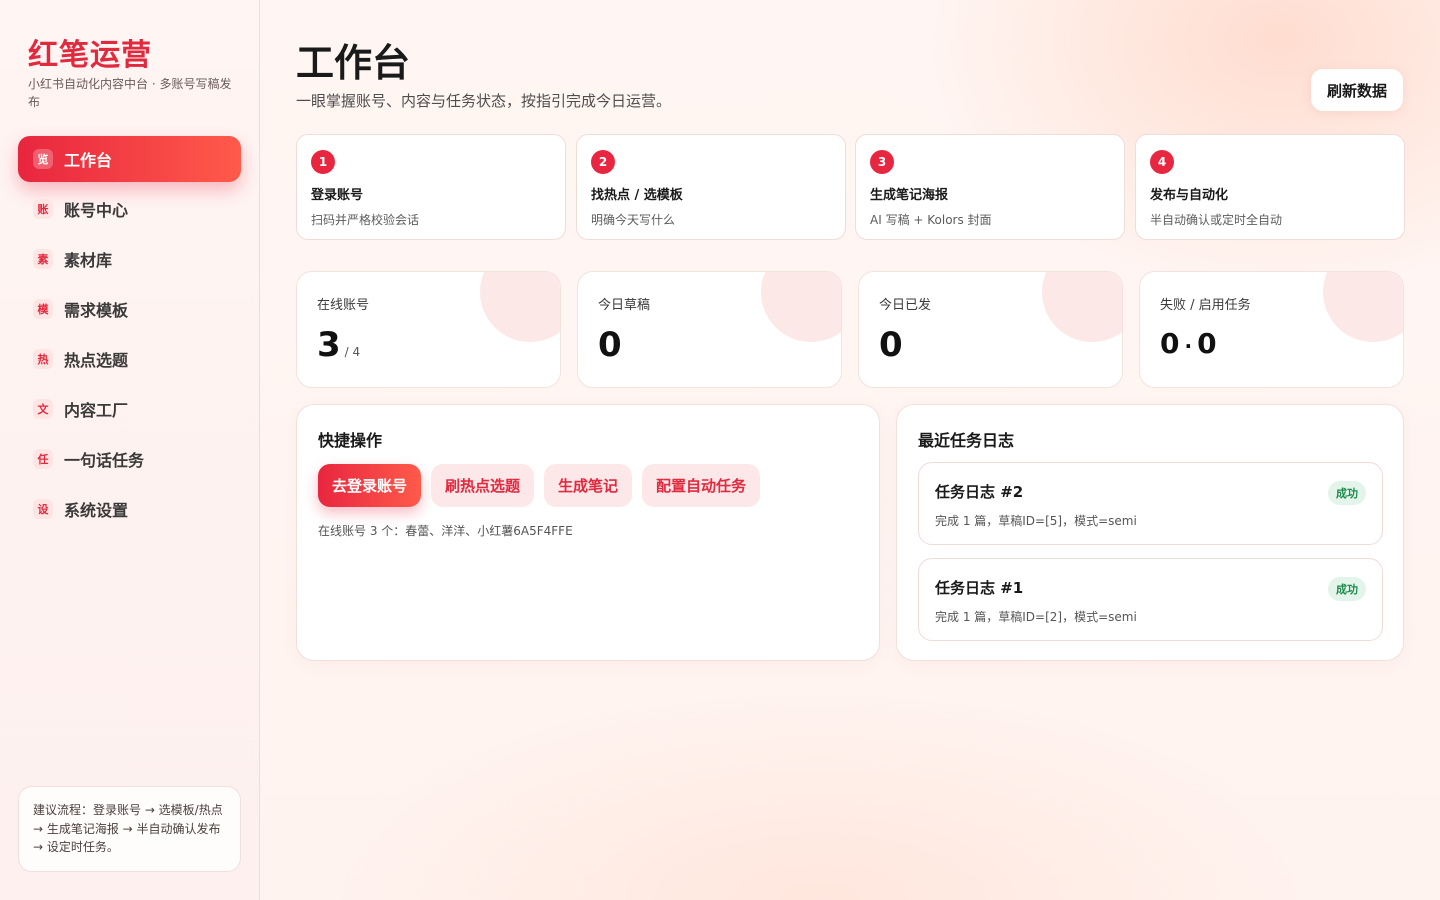 The height and width of the screenshot is (900, 1440). I want to click on template-icon: 模, so click(43, 309).